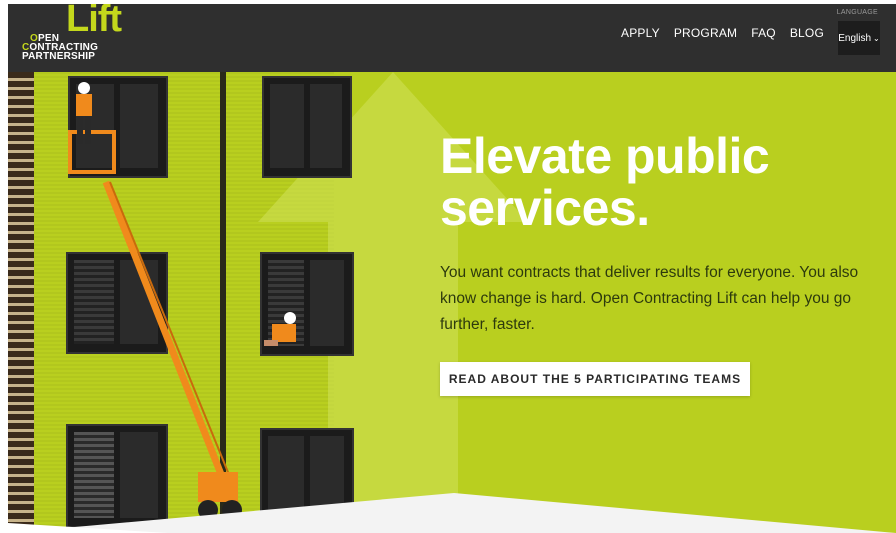 This screenshot has width=896, height=533. Describe the element at coordinates (705, 33) in the screenshot. I see `nav-program: PROGRAM` at that location.